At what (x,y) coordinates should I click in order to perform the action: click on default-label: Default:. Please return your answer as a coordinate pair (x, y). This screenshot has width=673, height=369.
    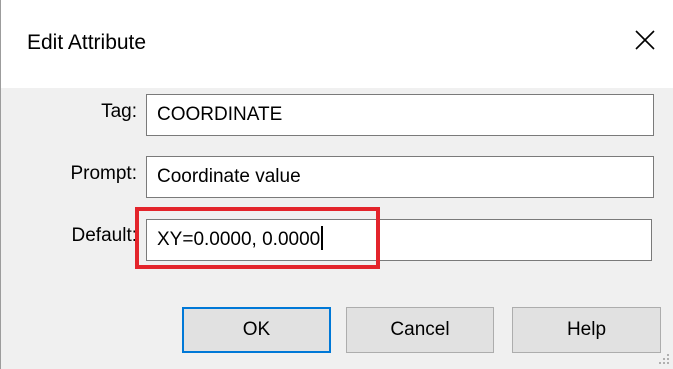
    Looking at the image, I should click on (104, 235).